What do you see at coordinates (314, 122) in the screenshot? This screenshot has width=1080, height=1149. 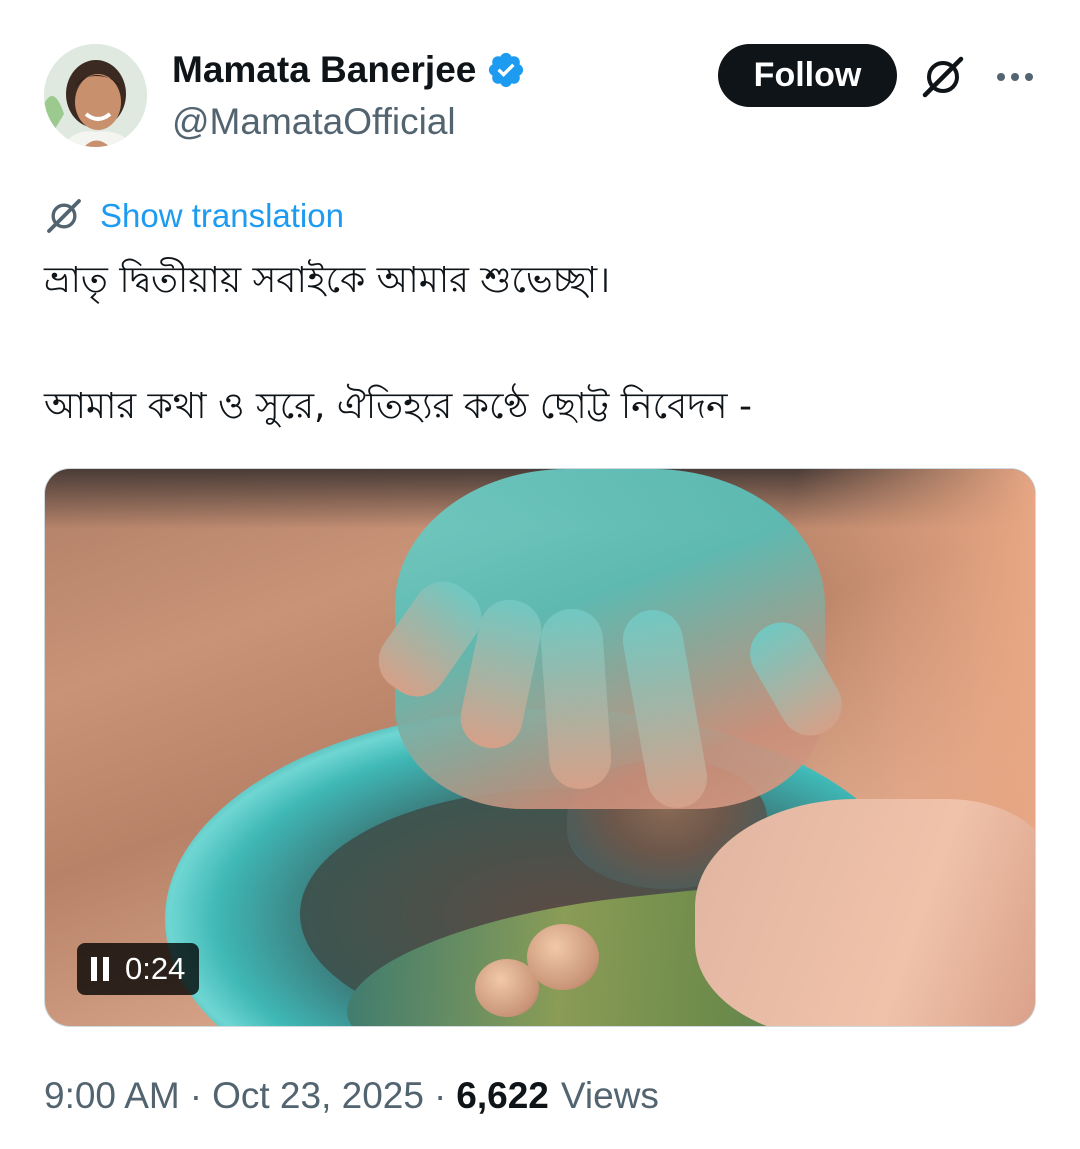 I see `author-handle: @MamataOfficial` at bounding box center [314, 122].